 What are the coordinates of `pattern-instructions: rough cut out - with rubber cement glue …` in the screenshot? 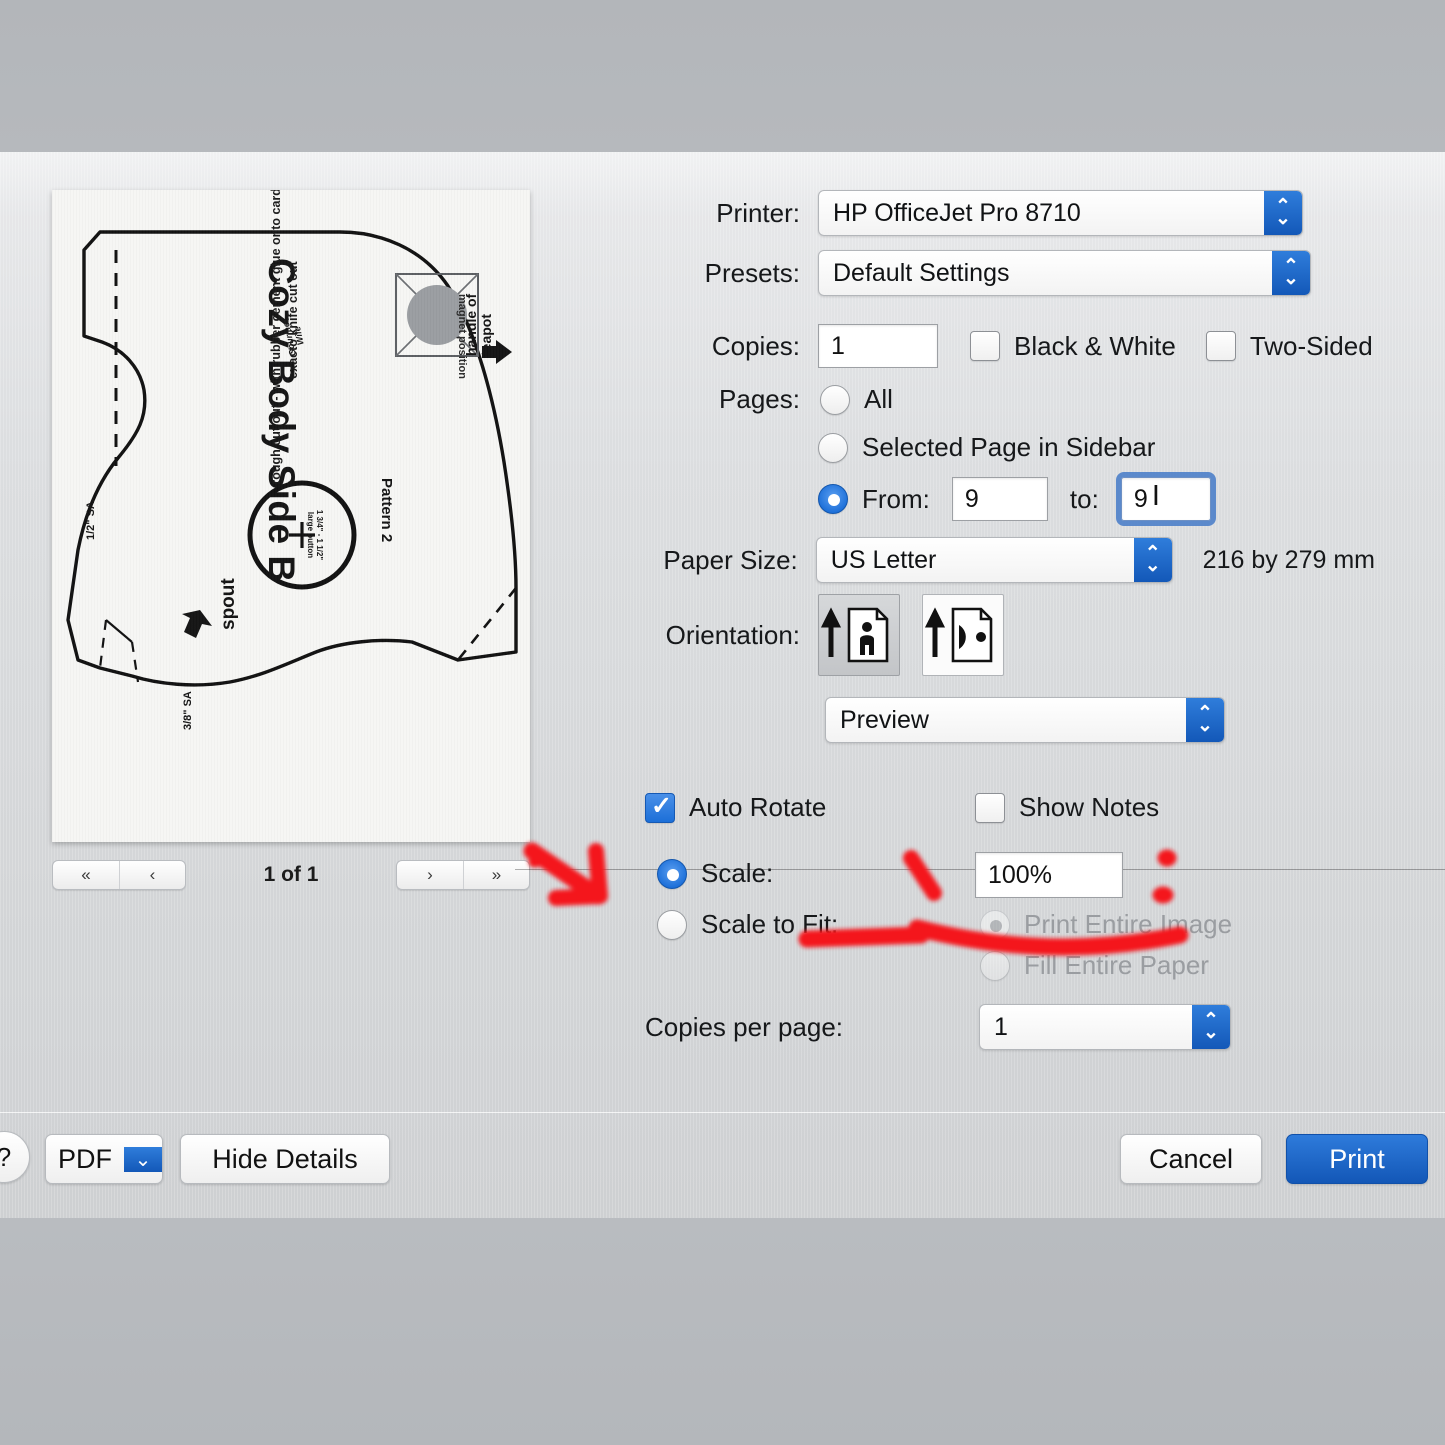 It's located at (284, 337).